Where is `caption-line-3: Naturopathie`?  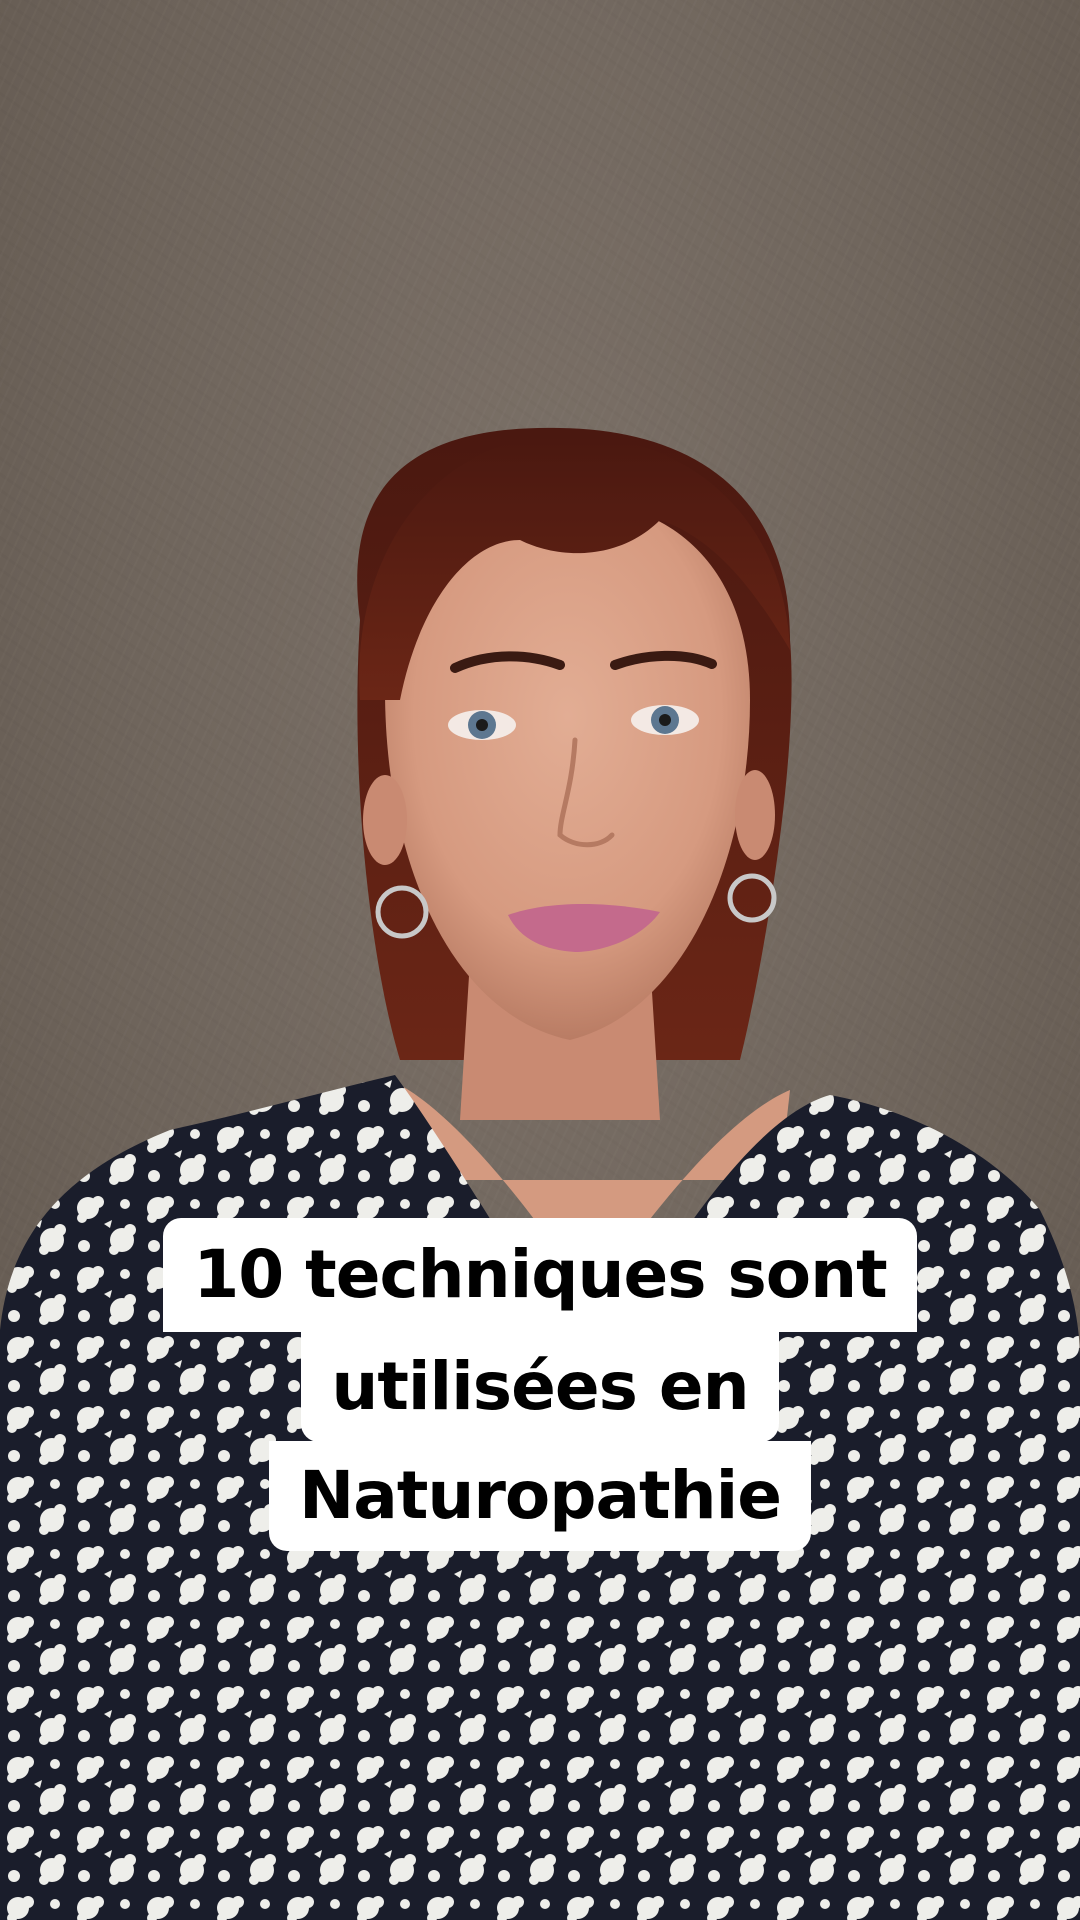
caption-line-3: Naturopathie is located at coordinates (540, 1496).